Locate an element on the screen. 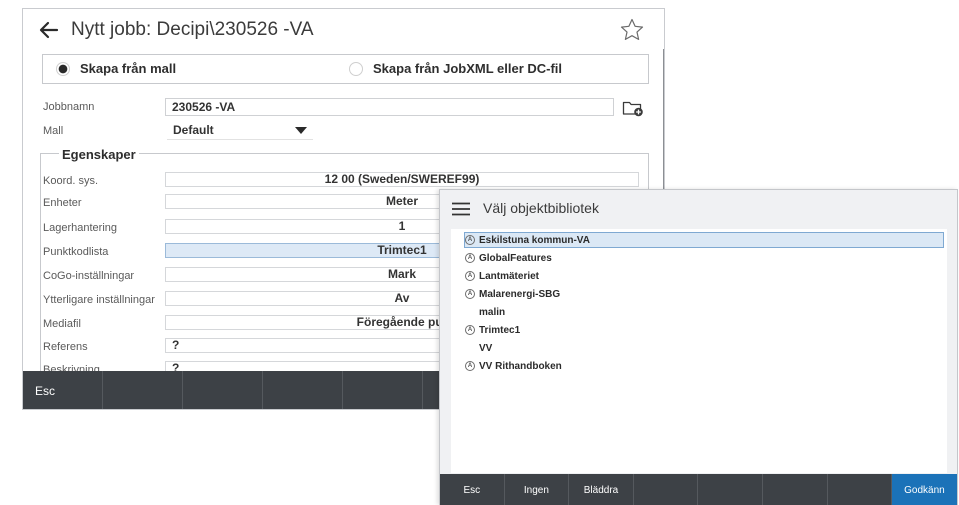  hamburger-menu-icon is located at coordinates (461, 209).